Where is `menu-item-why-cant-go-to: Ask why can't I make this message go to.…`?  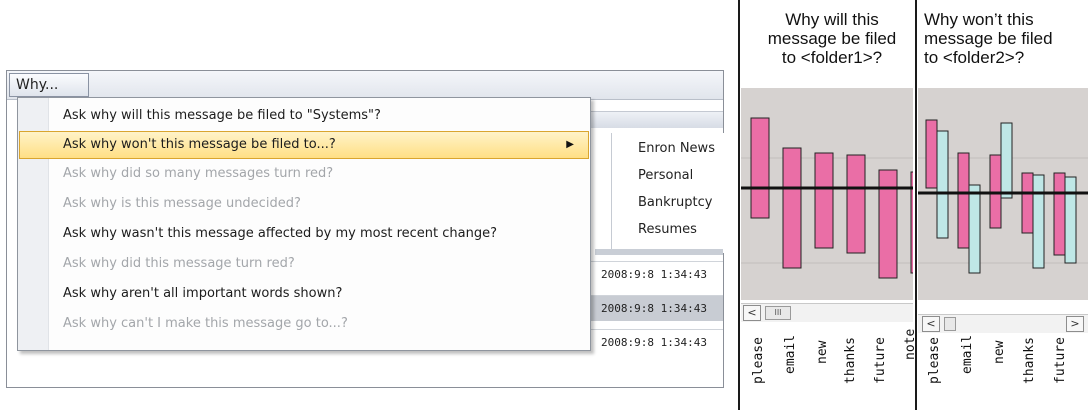
menu-item-why-cant-go-to: Ask why can't I make this message go to.… is located at coordinates (304, 324).